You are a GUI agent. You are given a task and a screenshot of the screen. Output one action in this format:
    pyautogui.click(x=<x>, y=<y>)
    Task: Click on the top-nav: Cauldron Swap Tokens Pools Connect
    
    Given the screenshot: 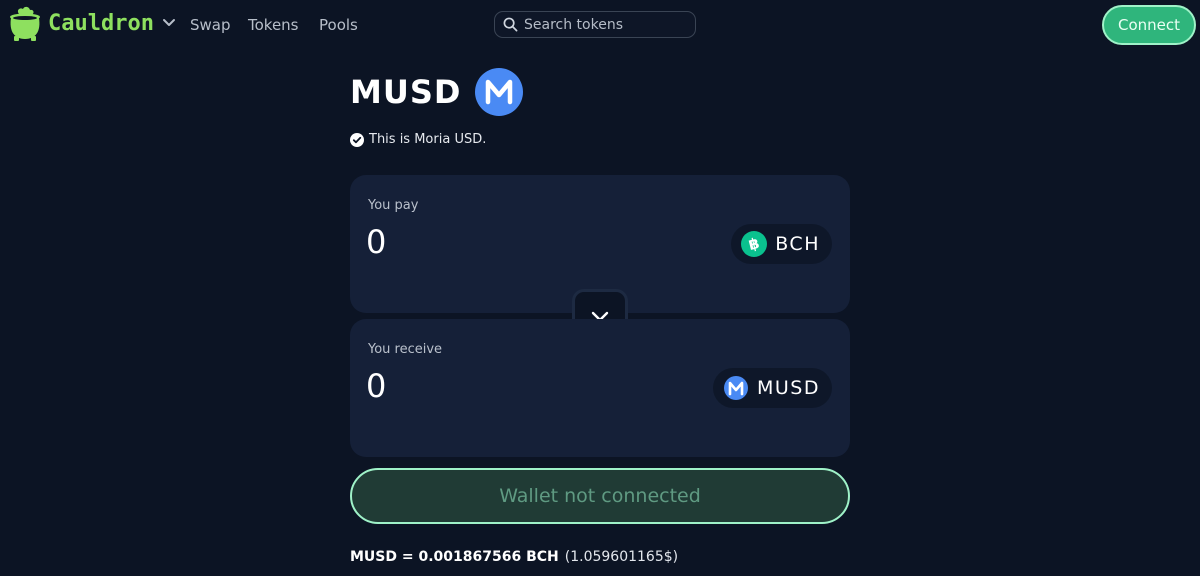 What is the action you would take?
    pyautogui.click(x=600, y=25)
    